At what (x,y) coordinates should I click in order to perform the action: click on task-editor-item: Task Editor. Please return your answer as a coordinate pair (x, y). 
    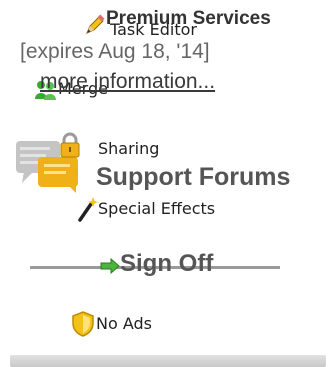
    Looking at the image, I should click on (153, 29).